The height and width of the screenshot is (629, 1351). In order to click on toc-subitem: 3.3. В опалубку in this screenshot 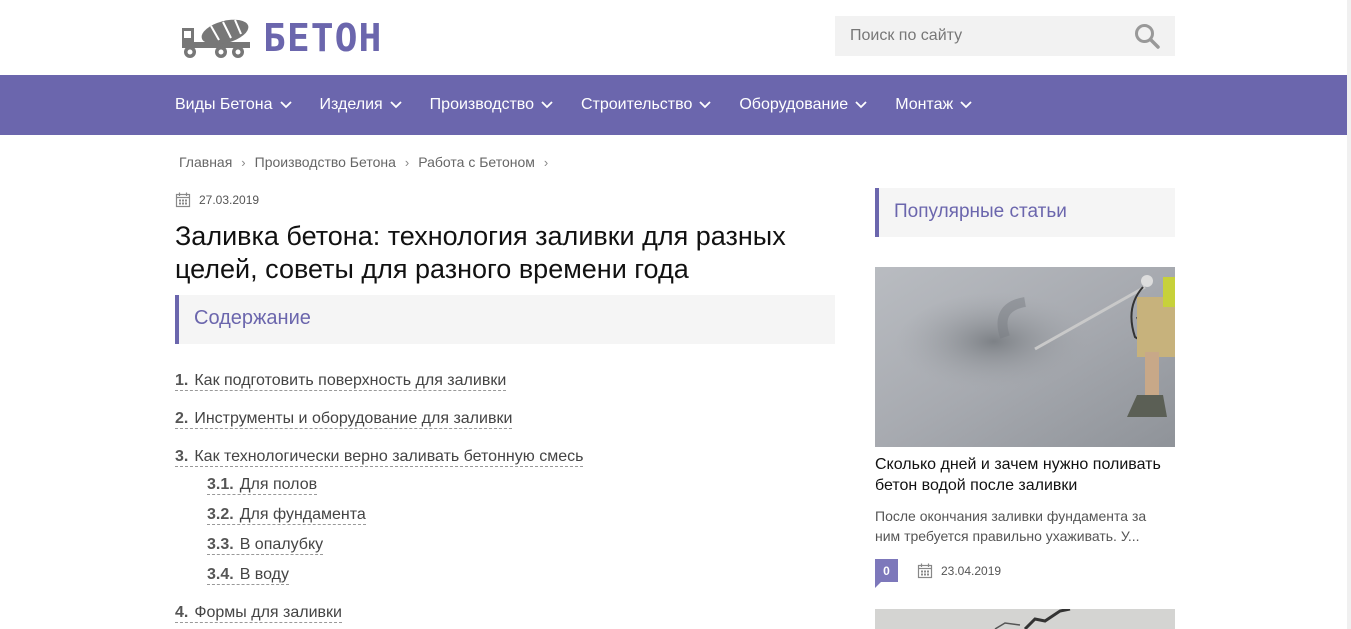, I will do `click(265, 545)`.